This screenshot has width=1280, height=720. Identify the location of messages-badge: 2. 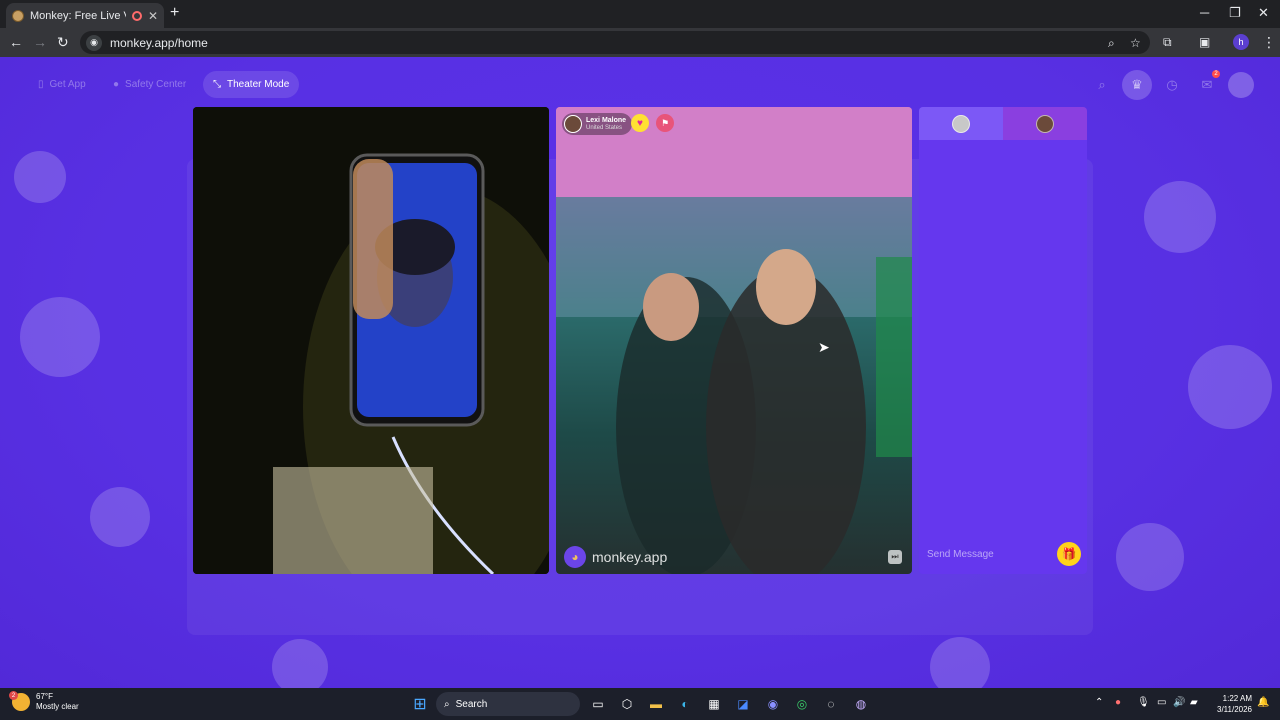
(1216, 74).